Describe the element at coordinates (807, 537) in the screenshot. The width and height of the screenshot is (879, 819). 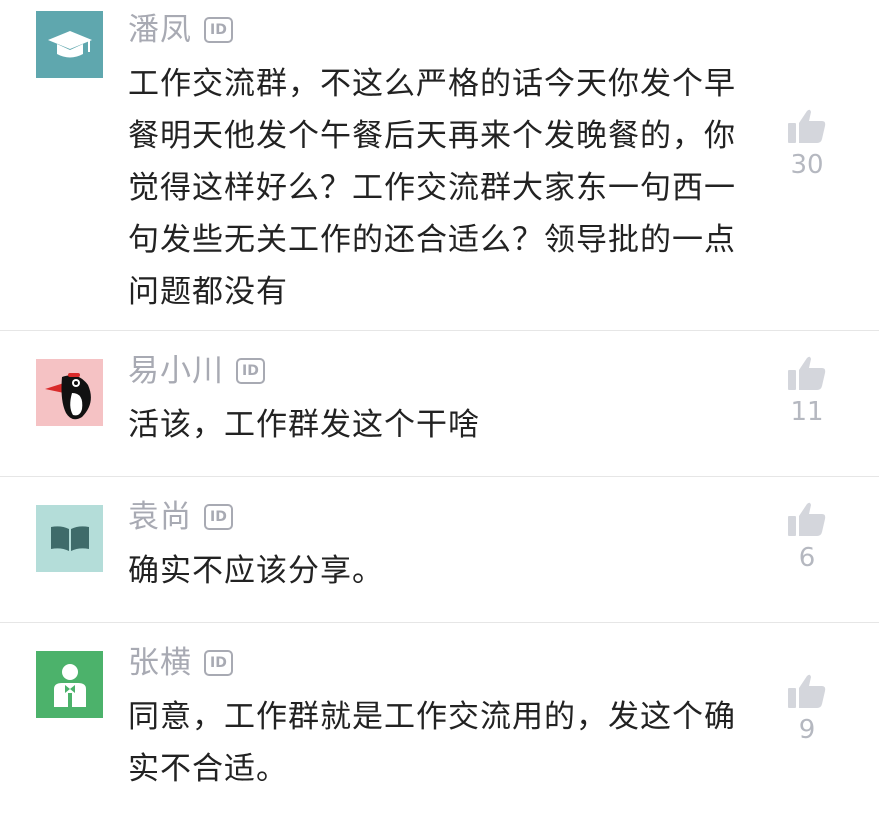
I see `like-button: 6` at that location.